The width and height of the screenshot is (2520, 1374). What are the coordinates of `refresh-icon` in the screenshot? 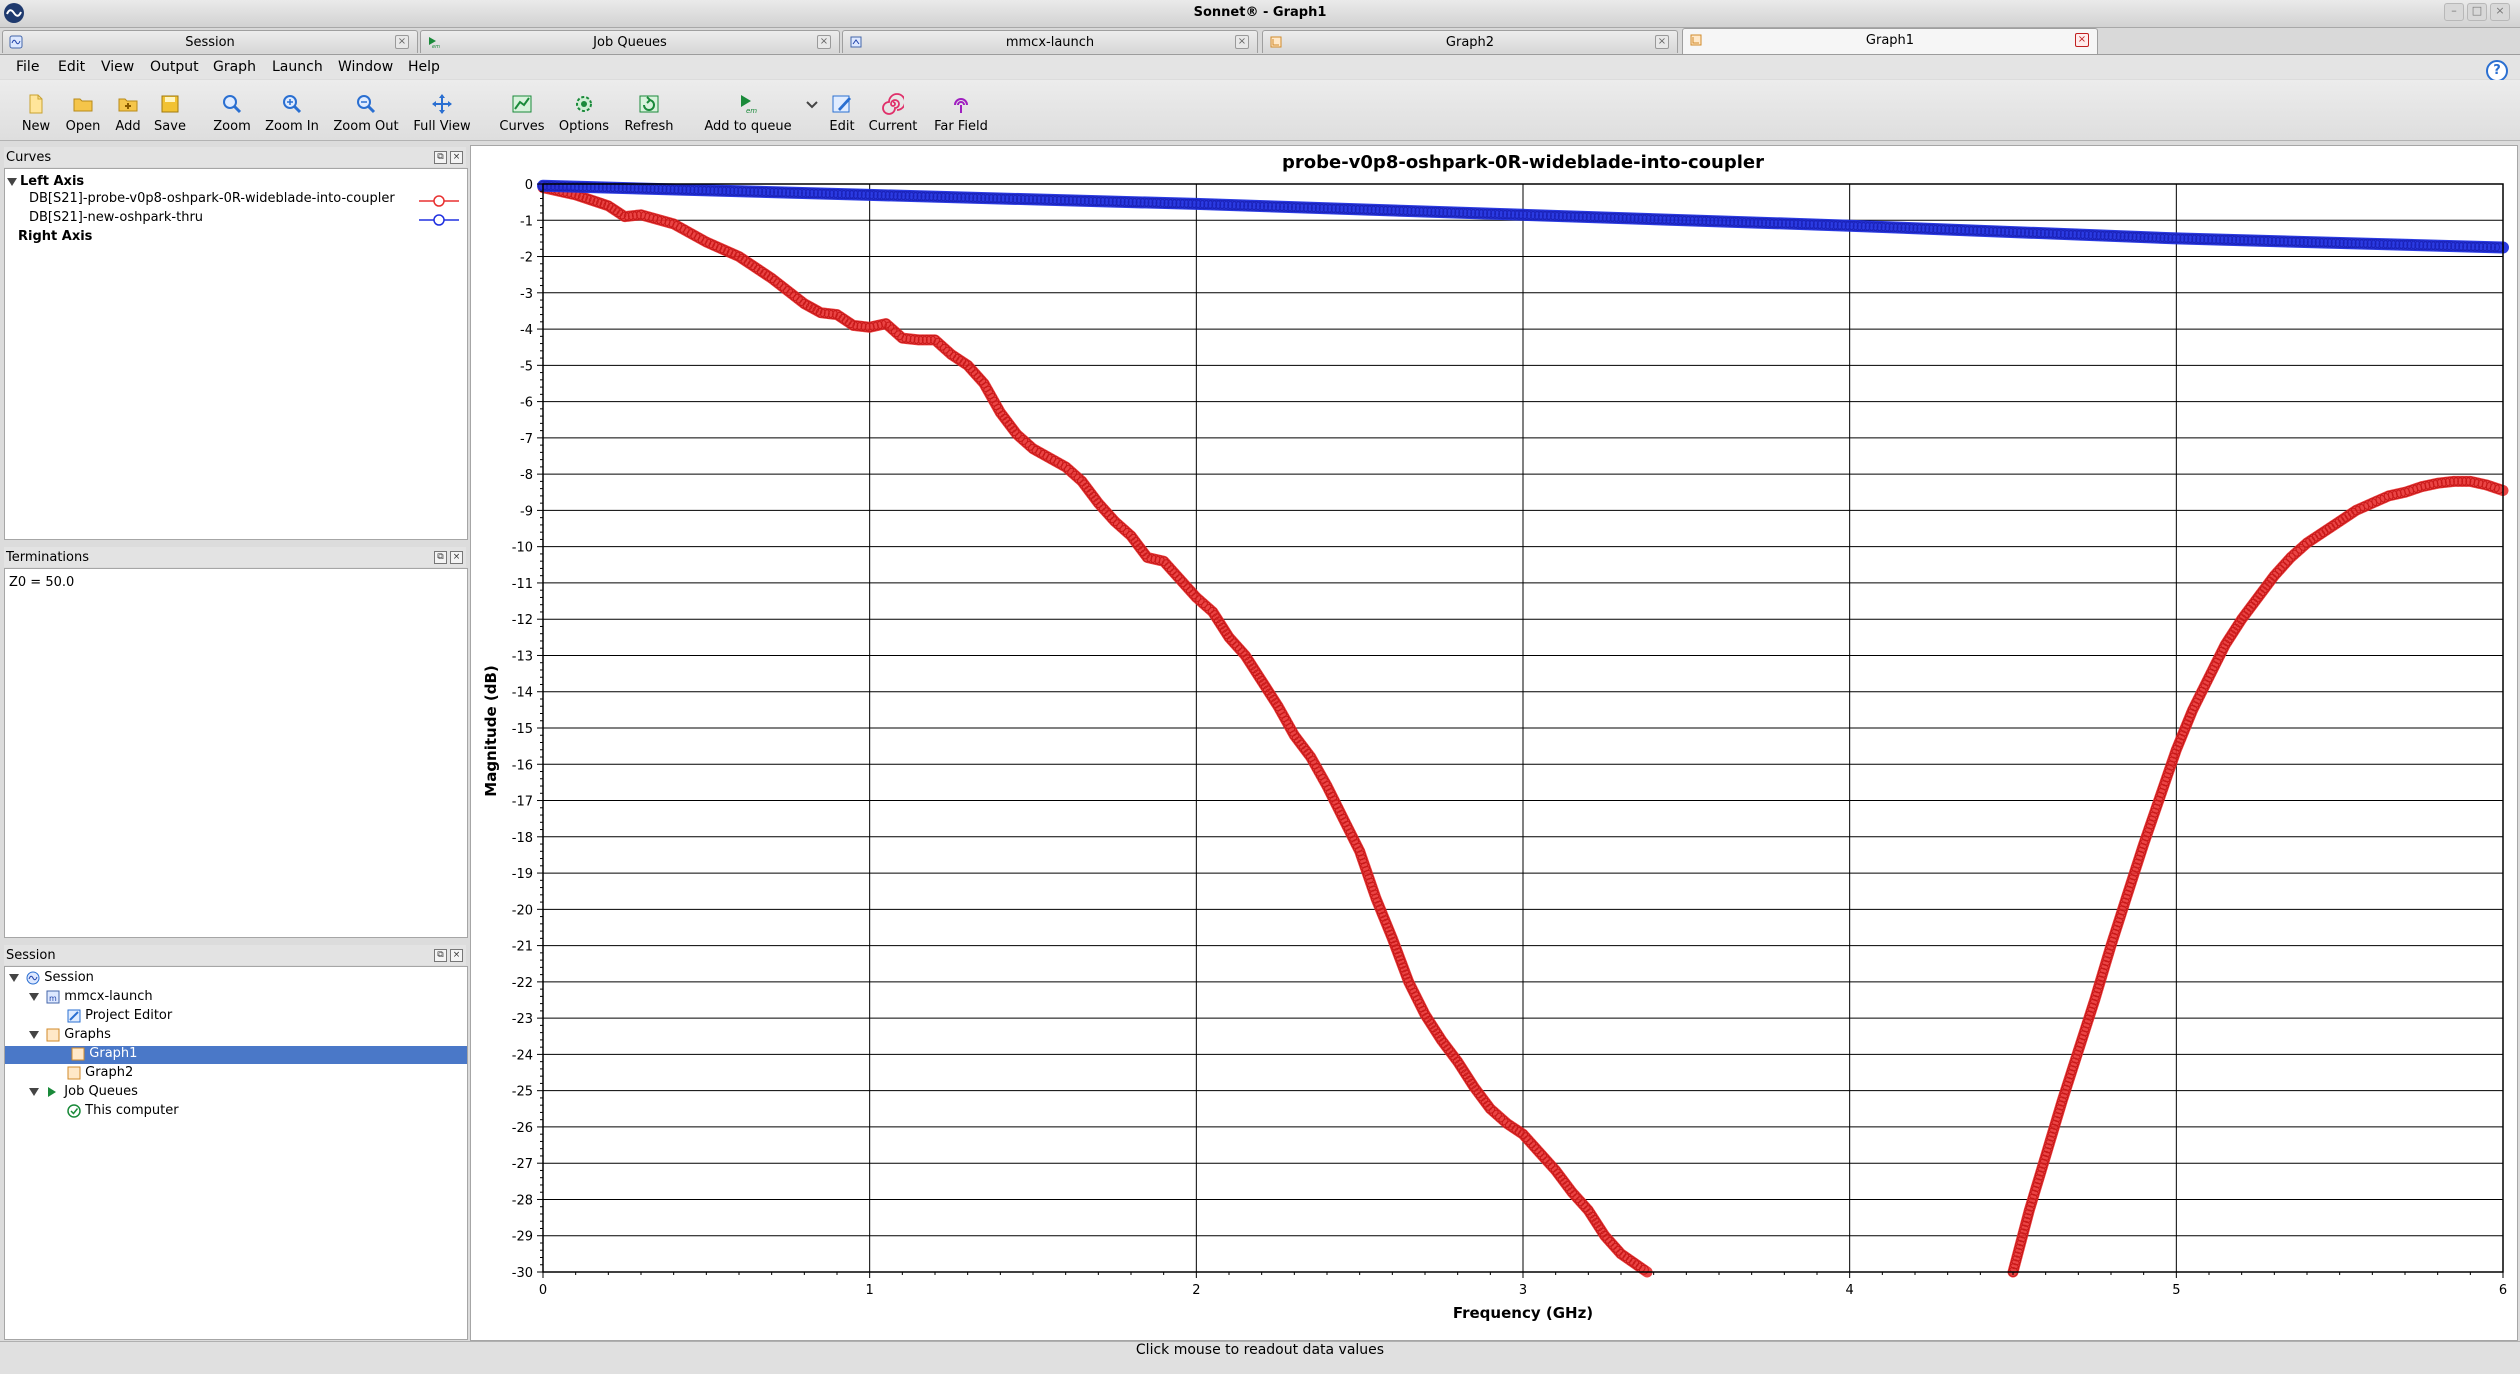 It's located at (649, 104).